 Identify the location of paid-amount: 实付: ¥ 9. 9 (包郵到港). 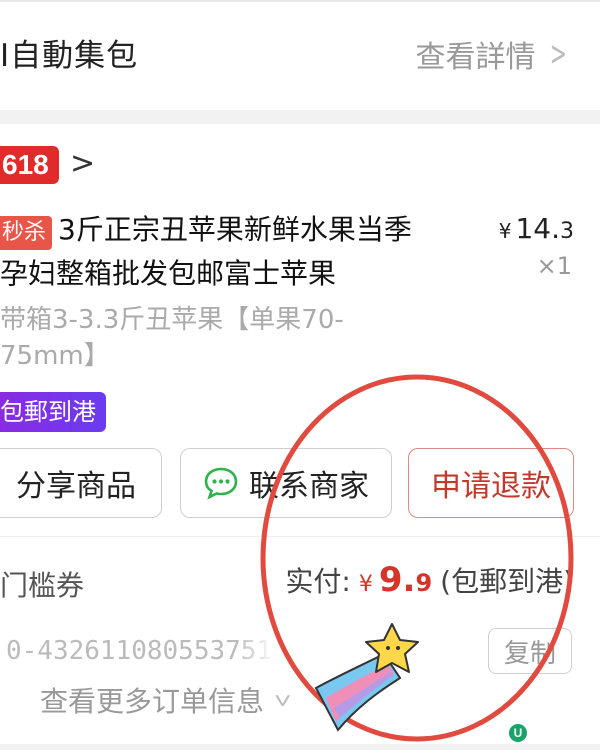
(429, 580).